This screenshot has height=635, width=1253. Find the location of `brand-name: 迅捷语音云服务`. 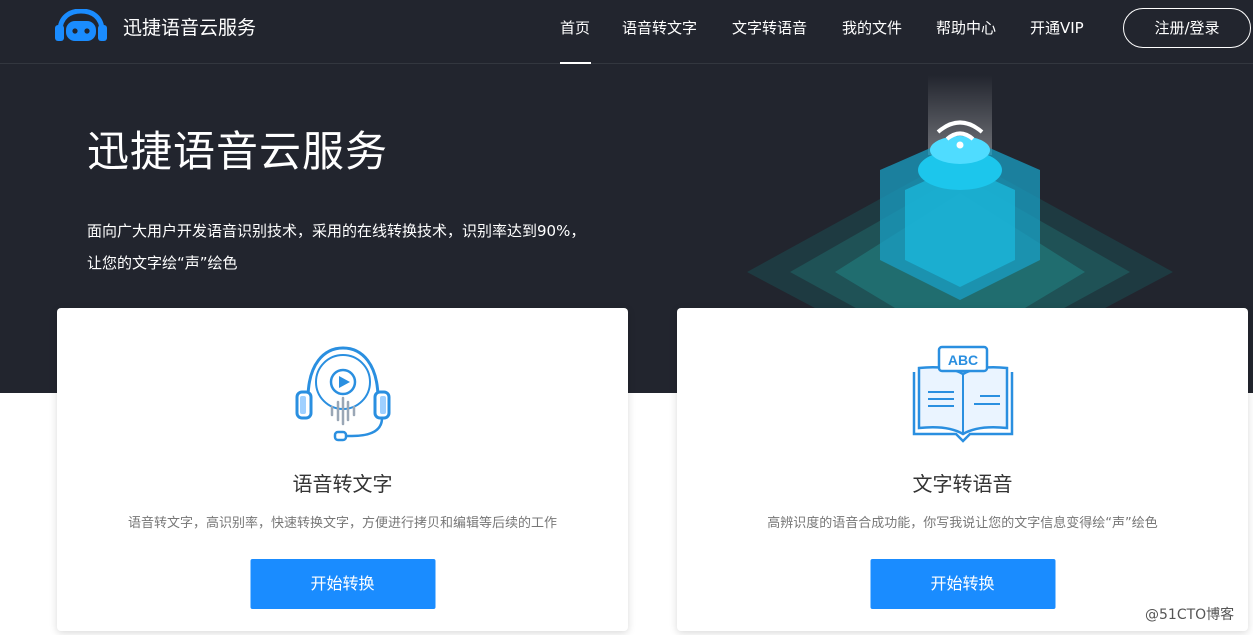

brand-name: 迅捷语音云服务 is located at coordinates (189, 28).